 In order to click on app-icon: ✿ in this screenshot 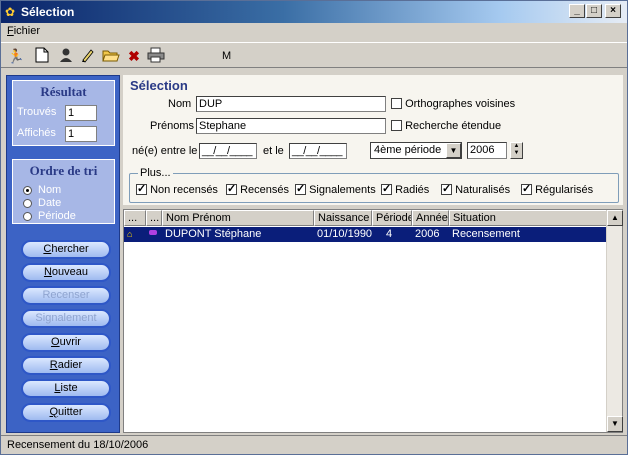, I will do `click(10, 12)`.